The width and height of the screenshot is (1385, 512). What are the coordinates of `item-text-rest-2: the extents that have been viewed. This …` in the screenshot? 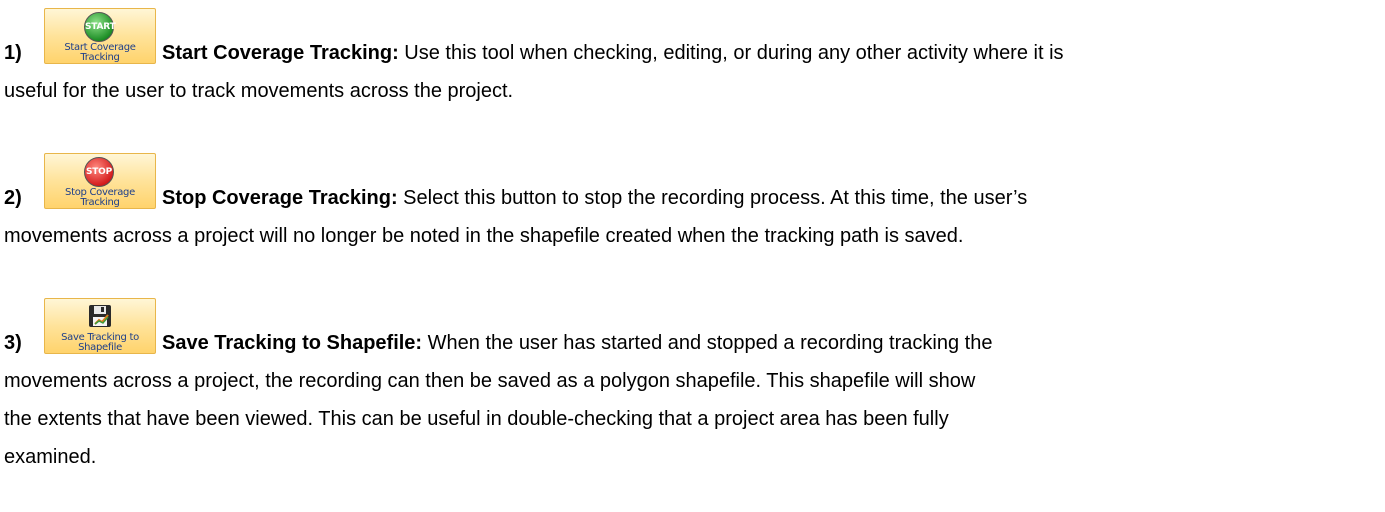 It's located at (476, 419).